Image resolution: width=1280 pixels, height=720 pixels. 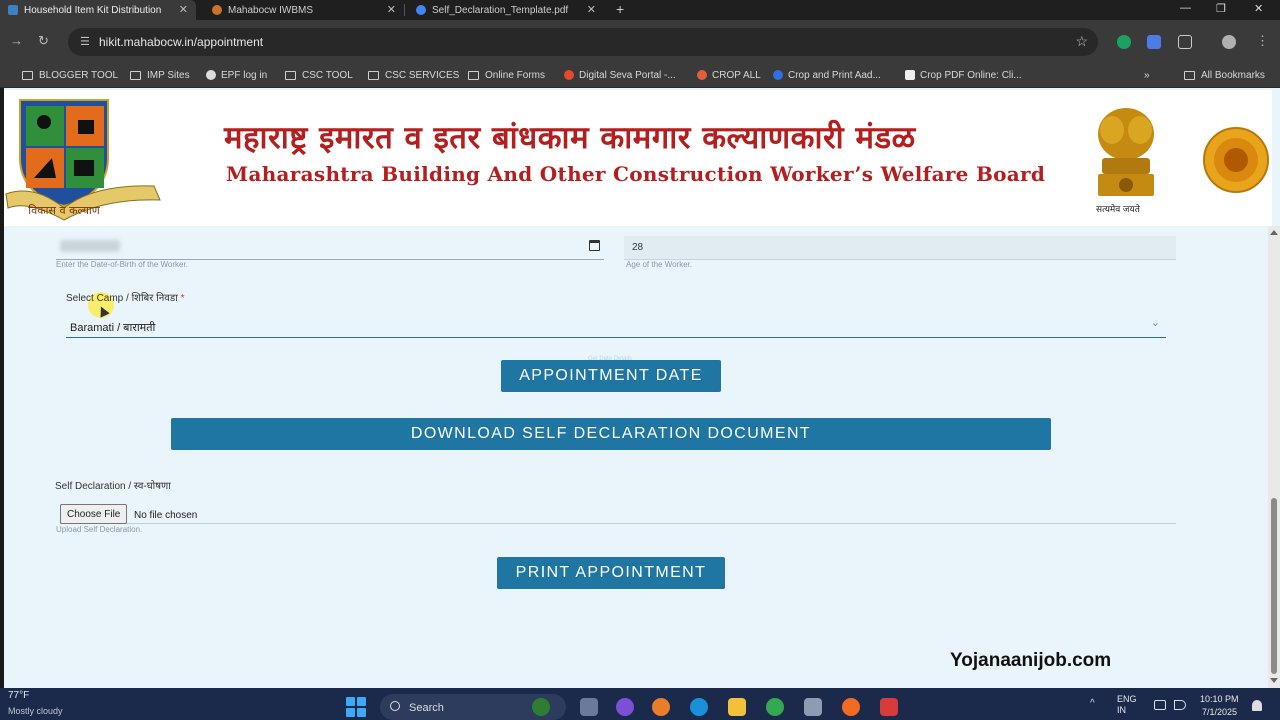 I want to click on tab-household-item-kit: Household Item Kit Distribution ✕, so click(x=98, y=10).